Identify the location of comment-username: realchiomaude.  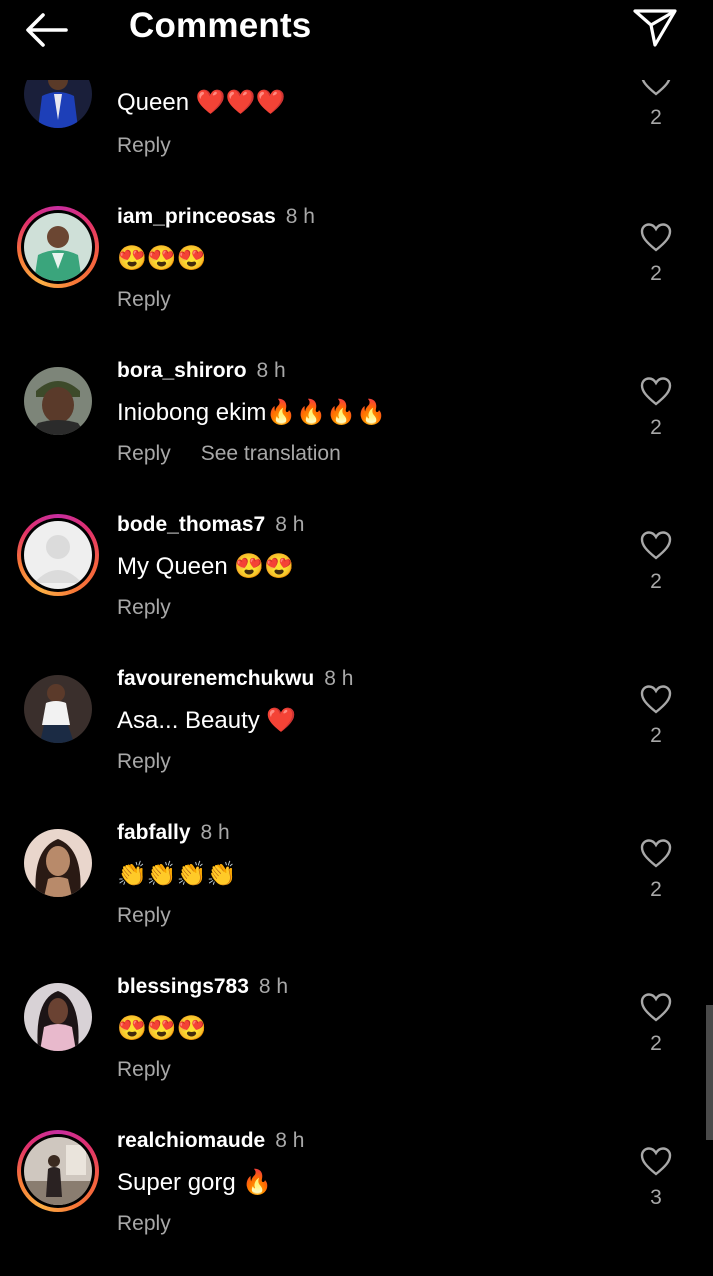
(191, 1140).